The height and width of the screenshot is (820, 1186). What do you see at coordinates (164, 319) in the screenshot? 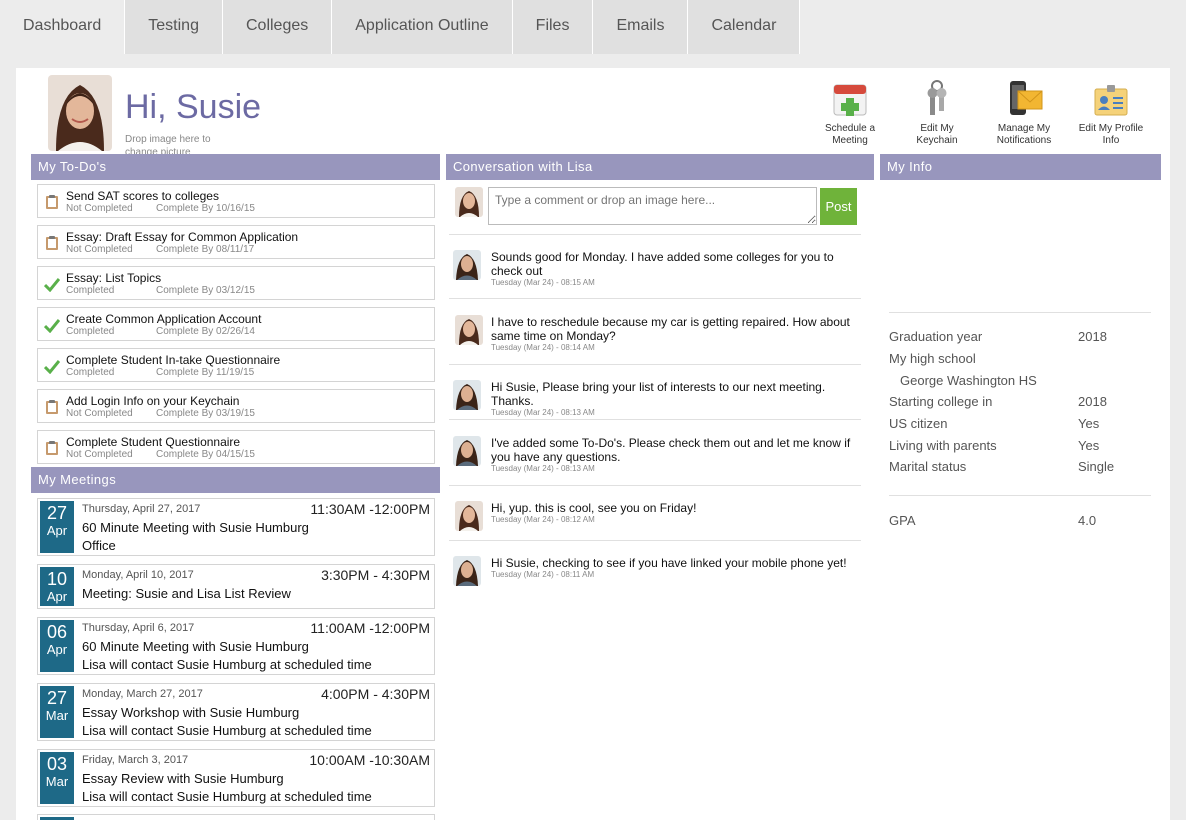
I see `todo-title: Create Common Application Account` at bounding box center [164, 319].